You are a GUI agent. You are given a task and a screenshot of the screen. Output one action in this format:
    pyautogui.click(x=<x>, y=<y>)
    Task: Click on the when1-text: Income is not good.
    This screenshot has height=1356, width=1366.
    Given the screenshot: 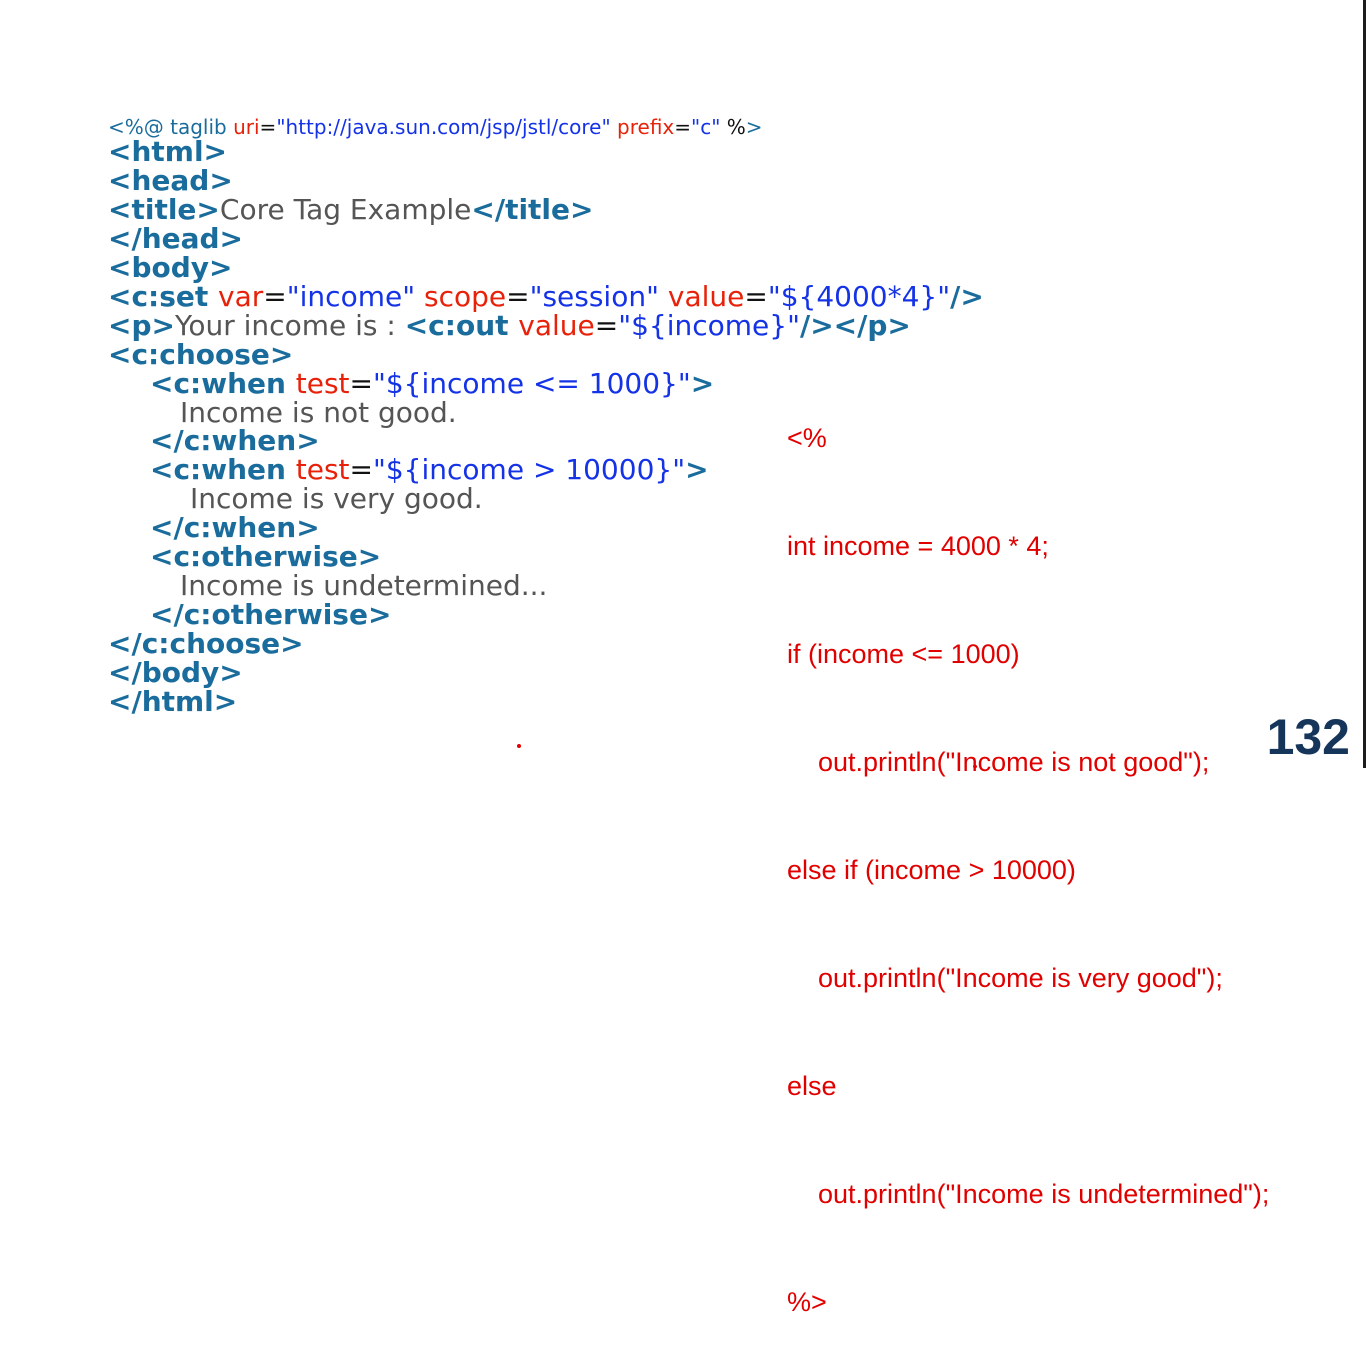 What is the action you would take?
    pyautogui.click(x=318, y=412)
    